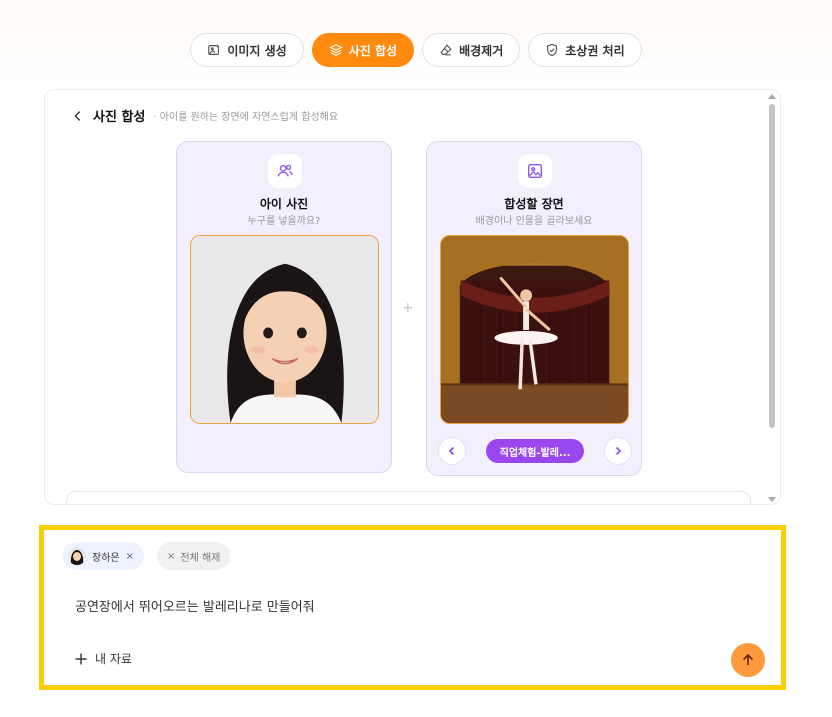 The image size is (832, 717). I want to click on shield-icon, so click(552, 50).